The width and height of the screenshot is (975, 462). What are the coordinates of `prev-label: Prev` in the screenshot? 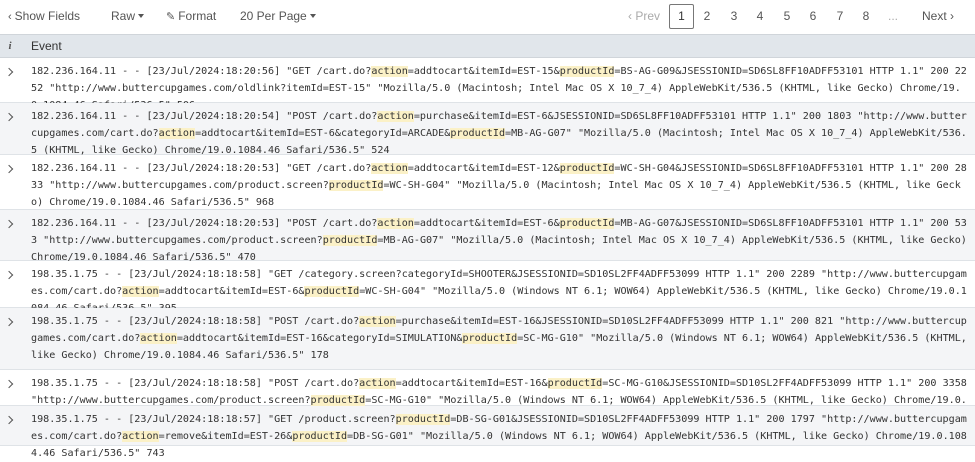 It's located at (648, 16).